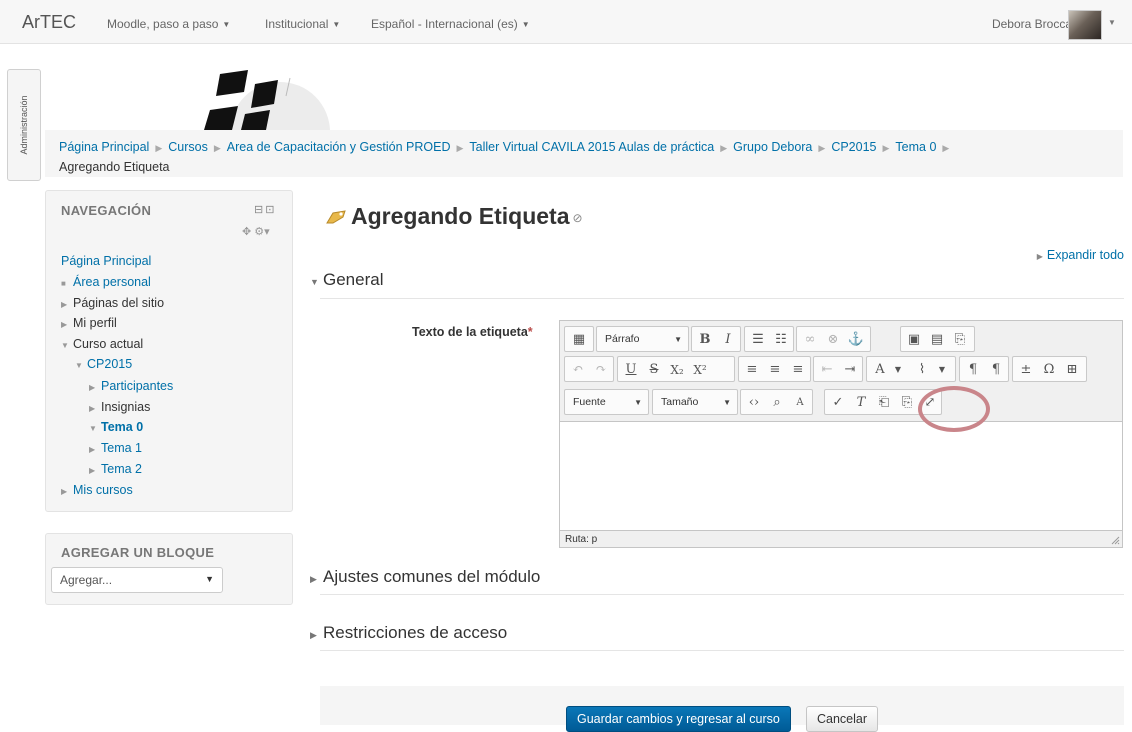  I want to click on editor-path: Ruta: p, so click(581, 539).